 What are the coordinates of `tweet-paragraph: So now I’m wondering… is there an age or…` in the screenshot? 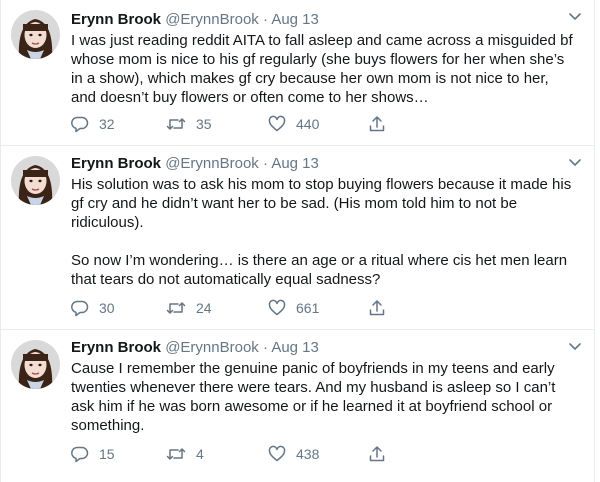 It's located at (319, 270).